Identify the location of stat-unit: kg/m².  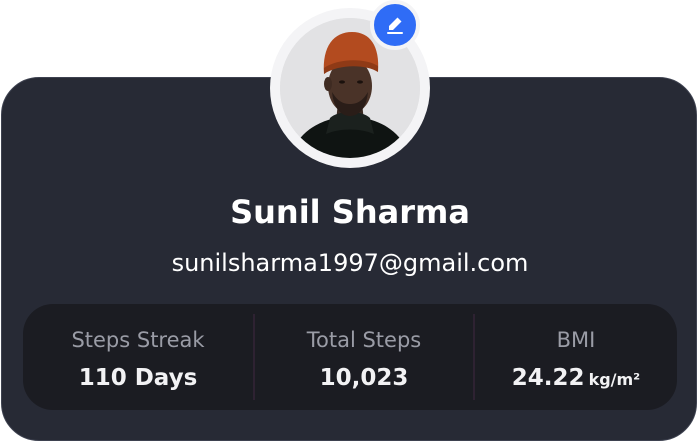
(614, 379).